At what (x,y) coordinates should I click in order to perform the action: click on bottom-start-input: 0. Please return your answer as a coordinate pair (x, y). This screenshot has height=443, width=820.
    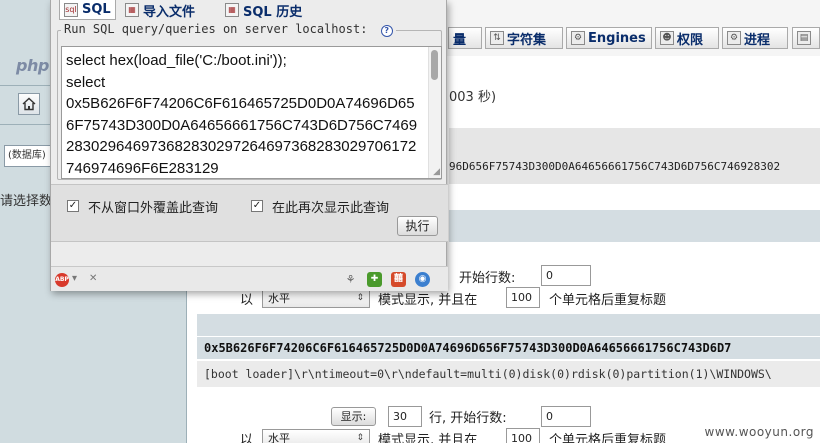
    Looking at the image, I should click on (566, 416).